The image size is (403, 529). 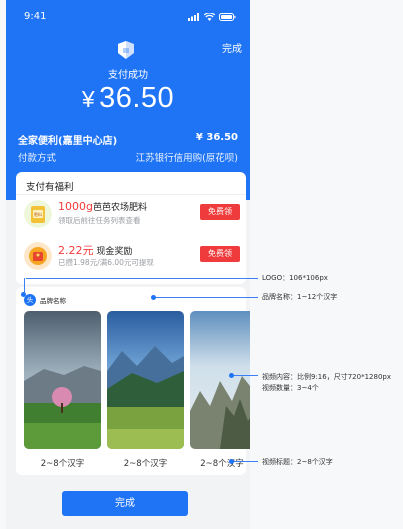 I want to click on benefits-title: 支付有福利, so click(x=50, y=187).